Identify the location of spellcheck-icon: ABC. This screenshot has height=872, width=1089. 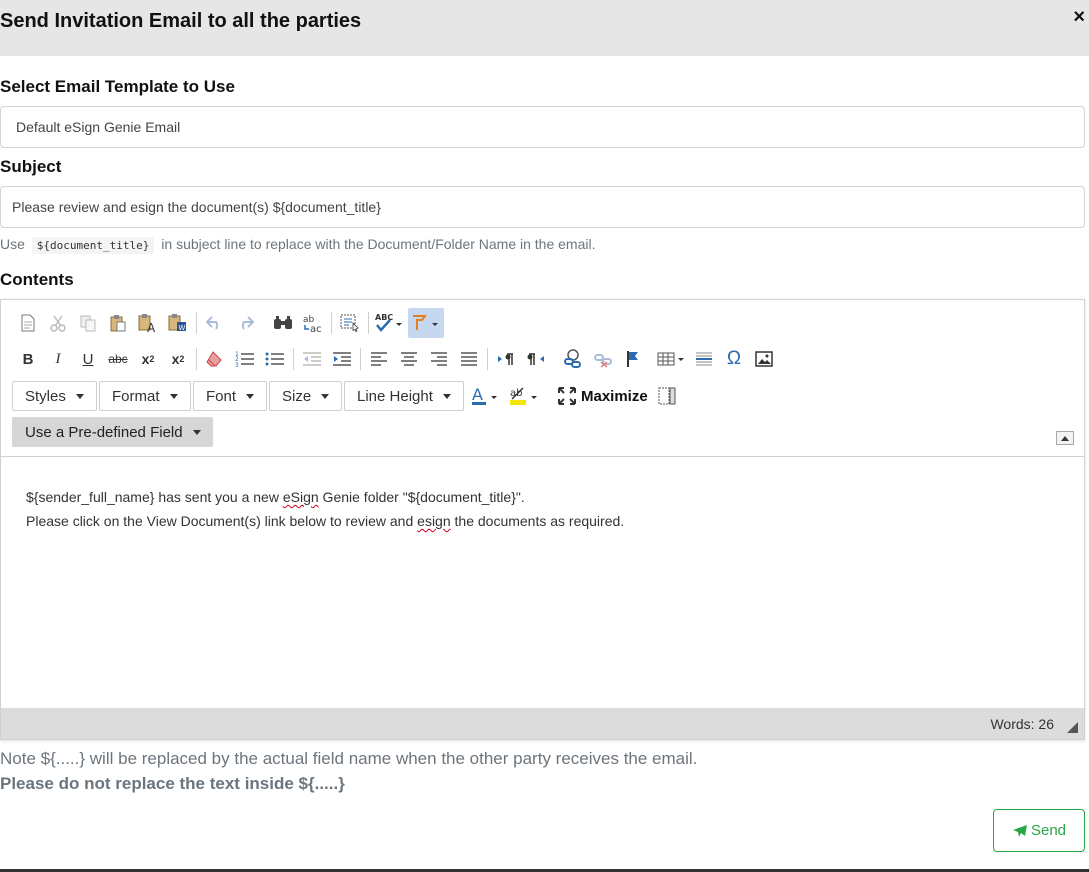
(390, 323).